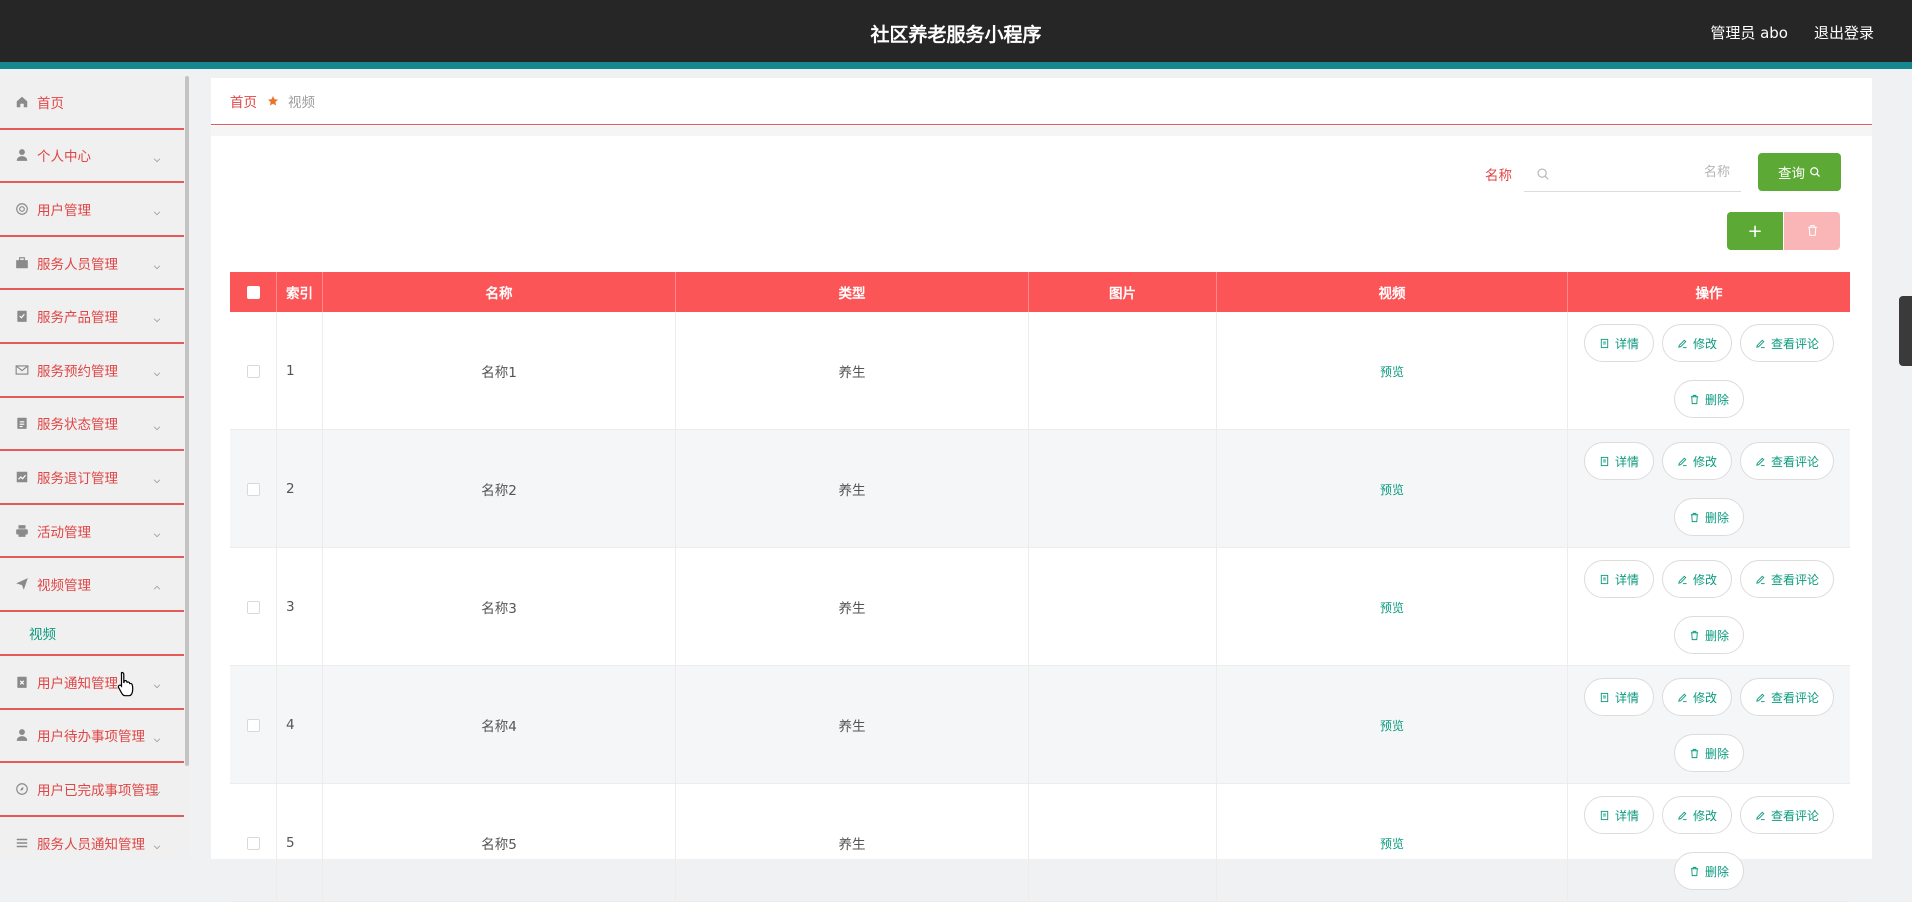  I want to click on logout-link: 退出登录, so click(1844, 32).